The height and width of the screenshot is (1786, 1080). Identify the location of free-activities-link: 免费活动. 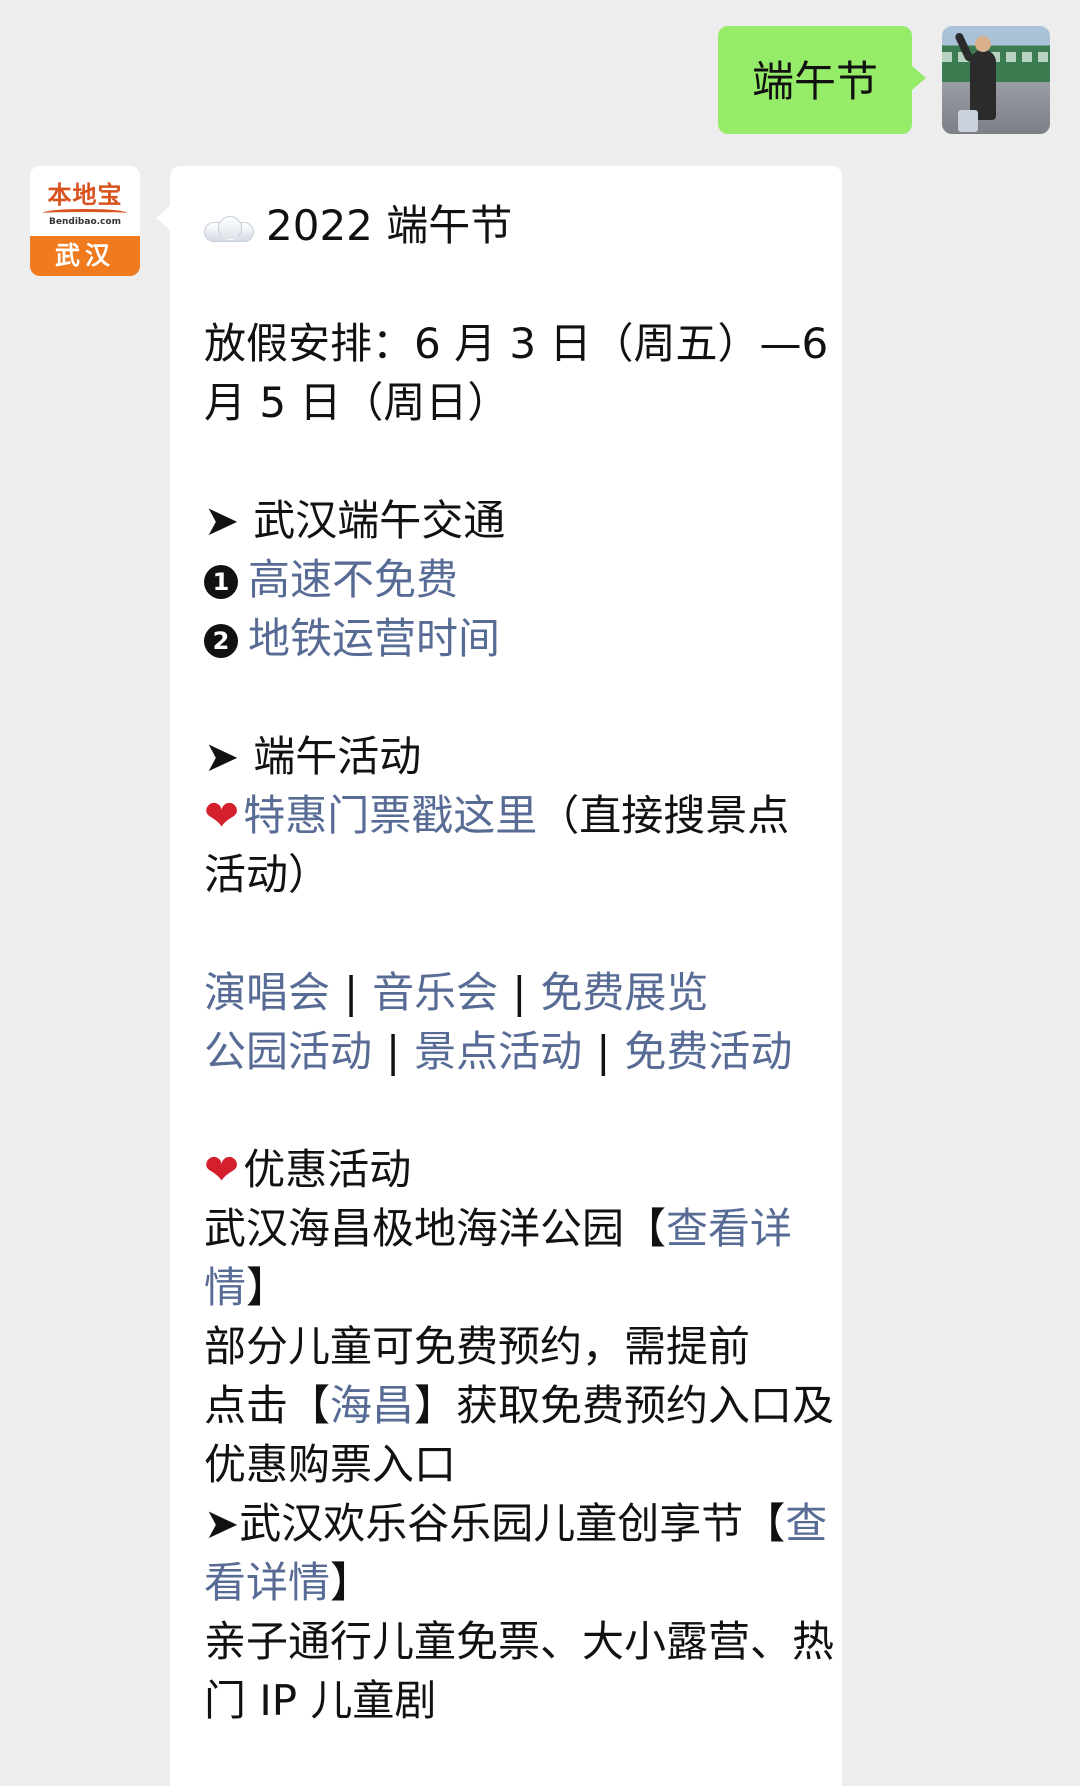
(708, 1051).